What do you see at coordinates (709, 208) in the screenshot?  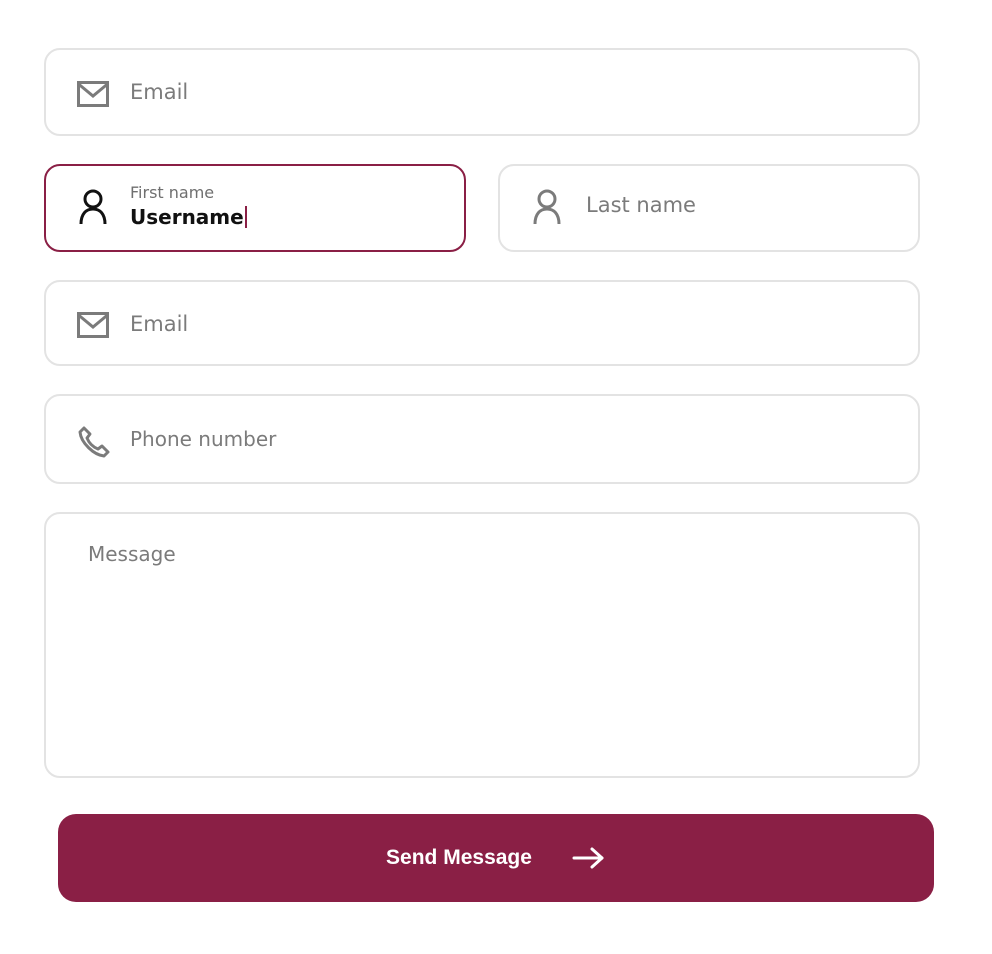 I see `last-name-field: Last name` at bounding box center [709, 208].